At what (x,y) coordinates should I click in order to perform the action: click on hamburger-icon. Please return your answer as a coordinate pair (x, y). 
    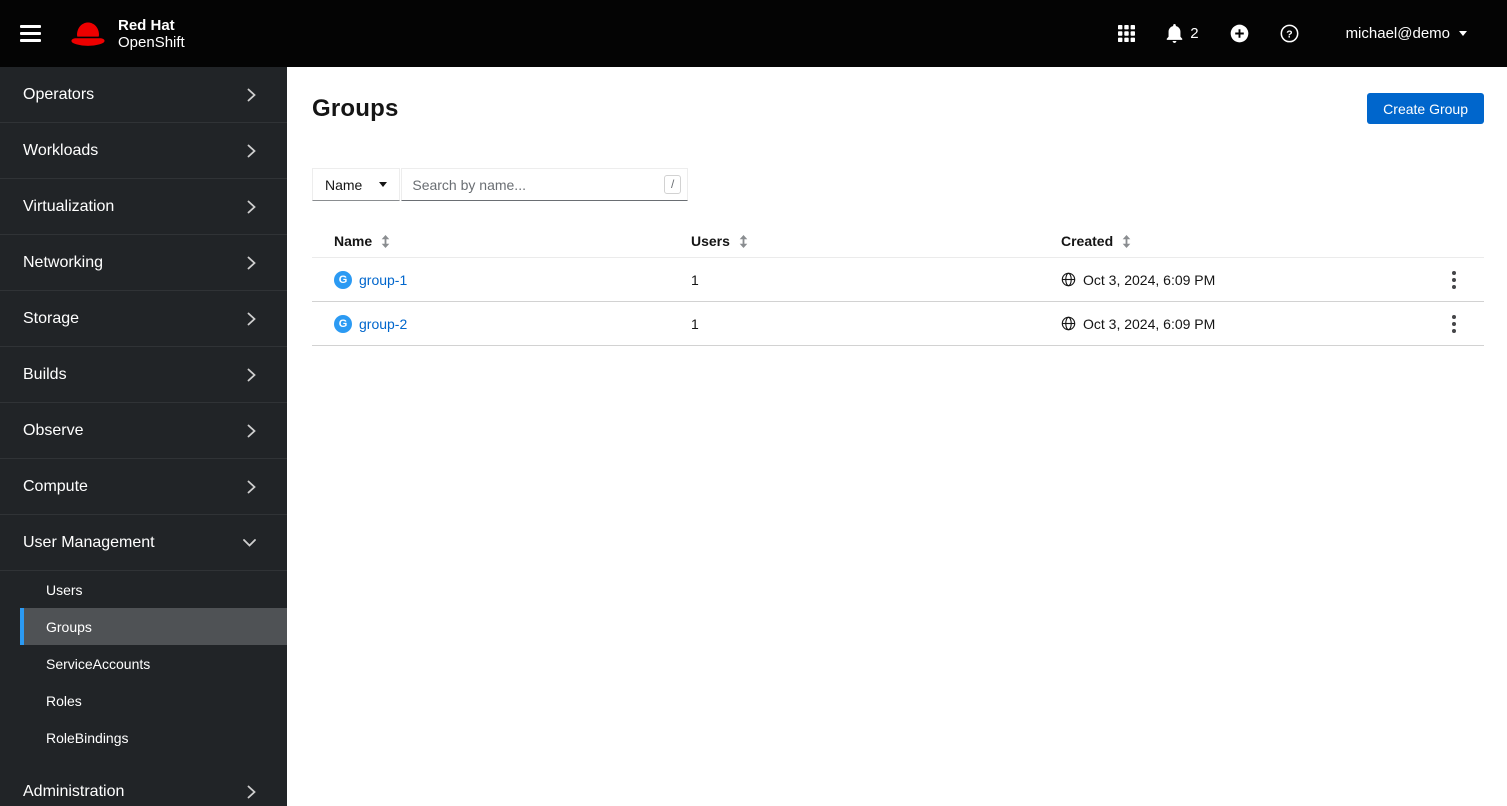
    Looking at the image, I should click on (30, 26).